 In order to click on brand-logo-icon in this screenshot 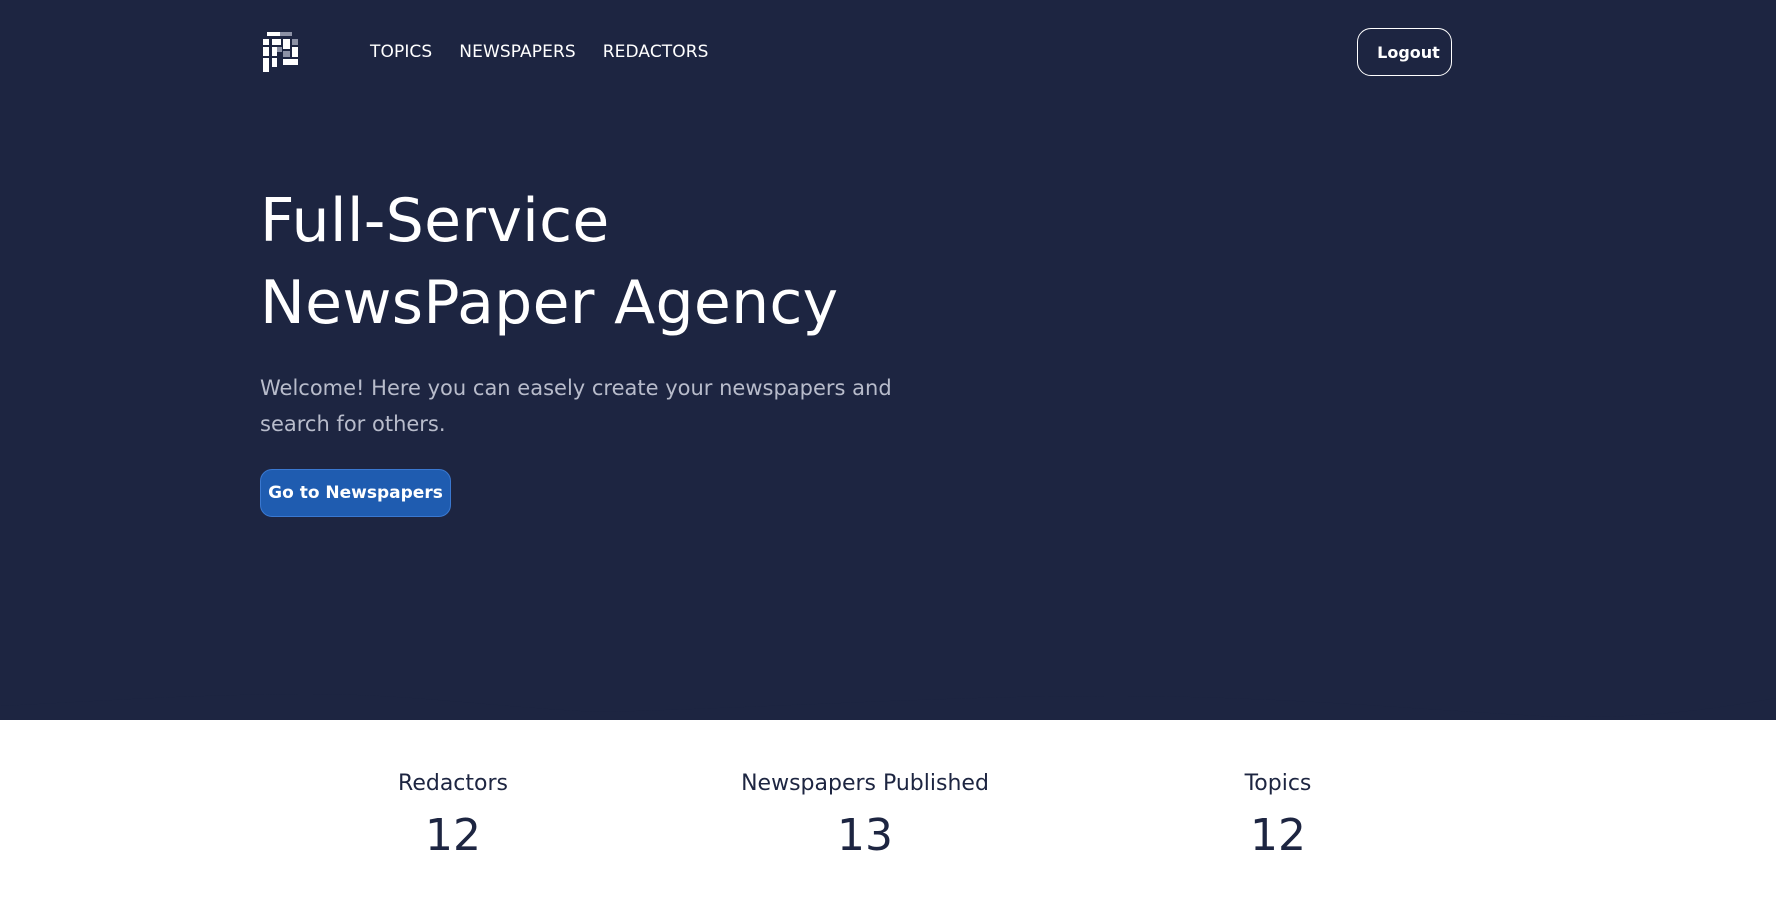, I will do `click(281, 52)`.